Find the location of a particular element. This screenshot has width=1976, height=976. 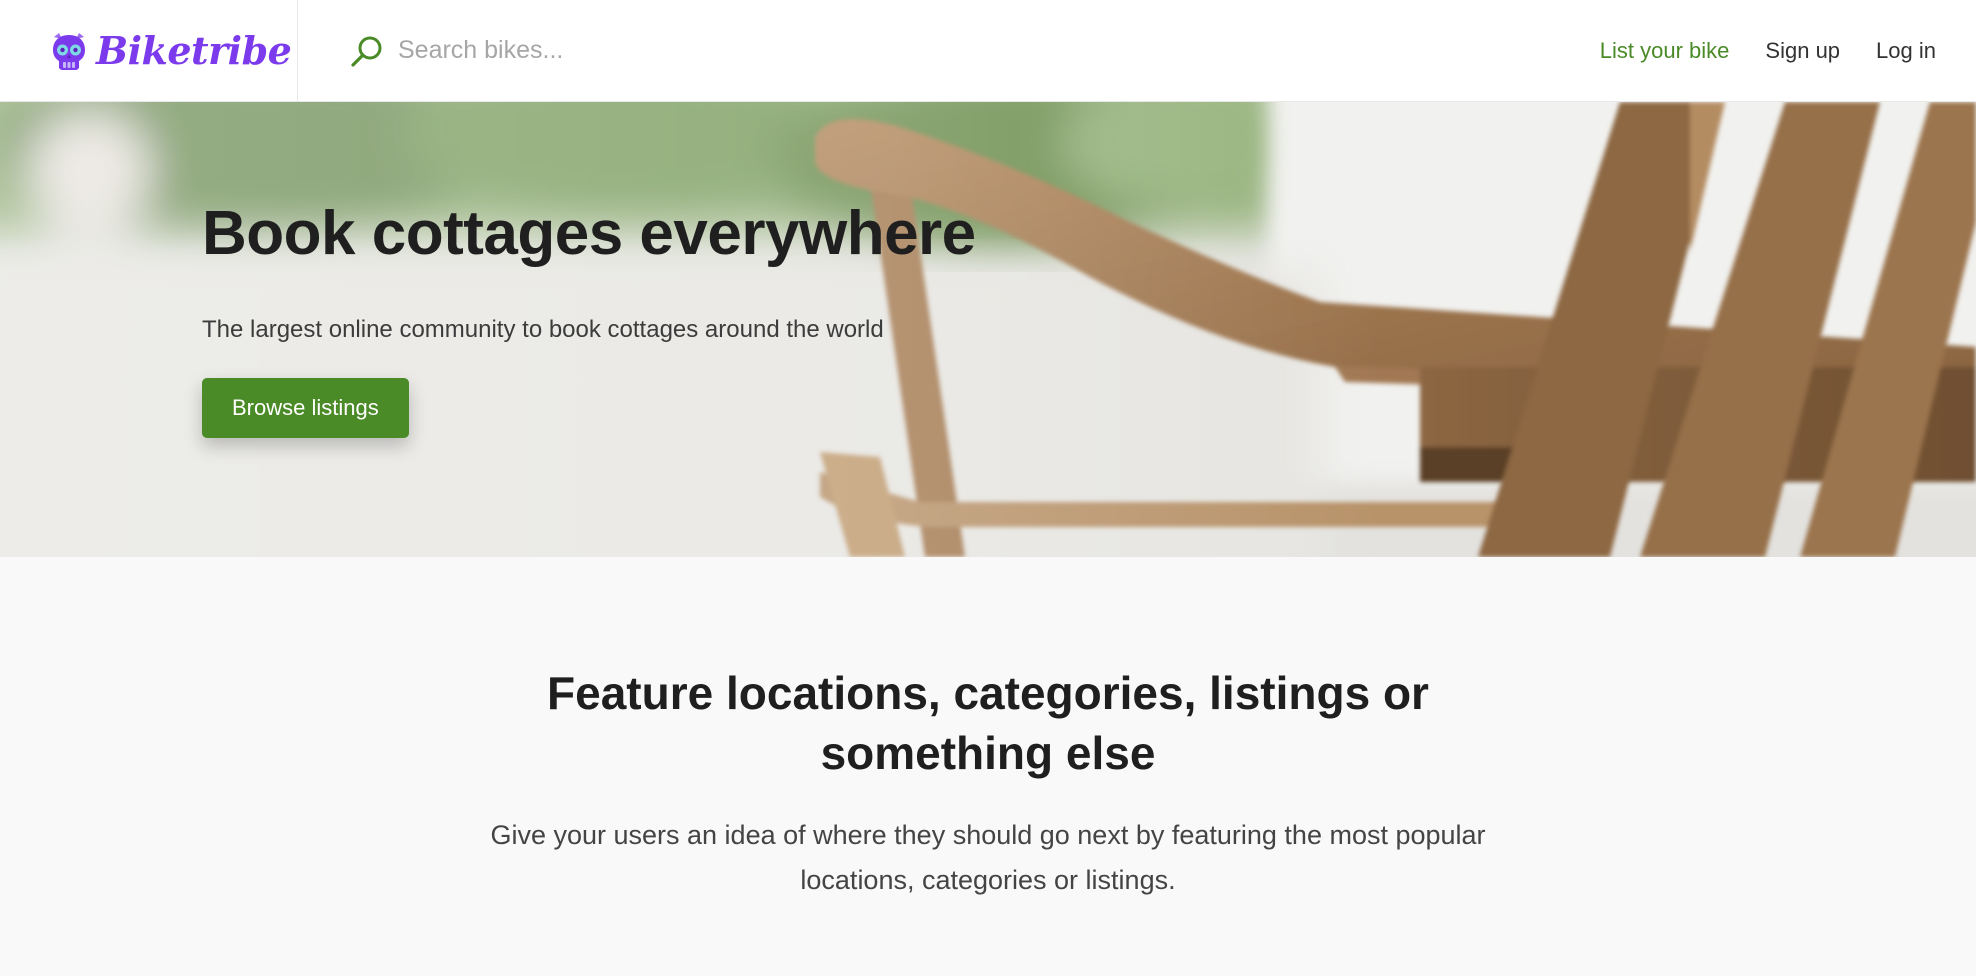

brand-logo: Biketribe is located at coordinates (149, 51).